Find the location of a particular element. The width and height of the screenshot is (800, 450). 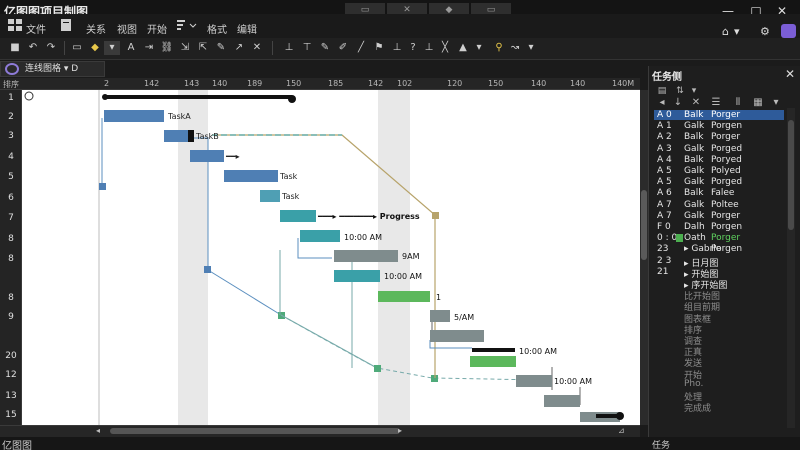

task-row: 发送 is located at coordinates (719, 362).